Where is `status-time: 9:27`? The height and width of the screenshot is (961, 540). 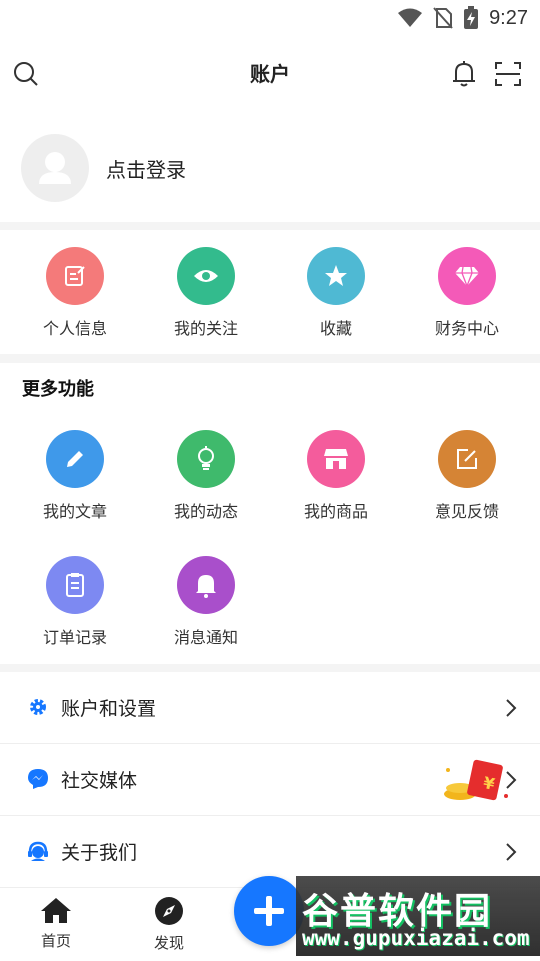
status-time: 9:27 is located at coordinates (508, 17).